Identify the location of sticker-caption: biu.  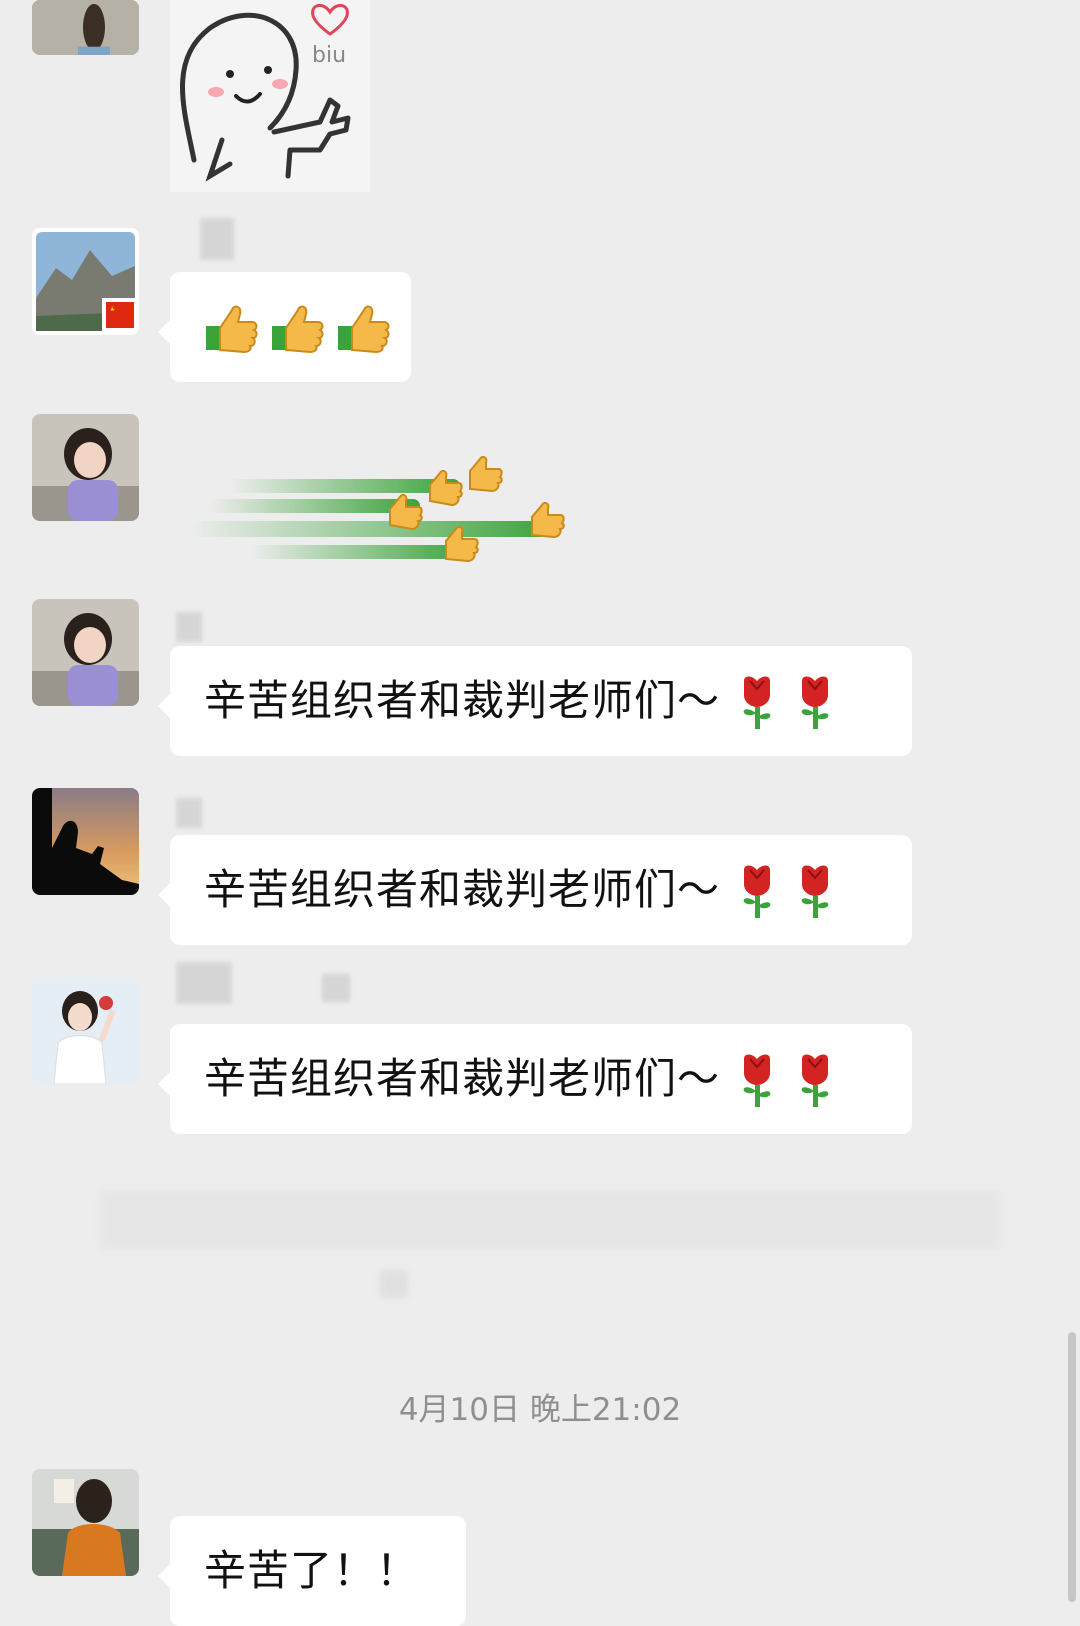
(329, 55).